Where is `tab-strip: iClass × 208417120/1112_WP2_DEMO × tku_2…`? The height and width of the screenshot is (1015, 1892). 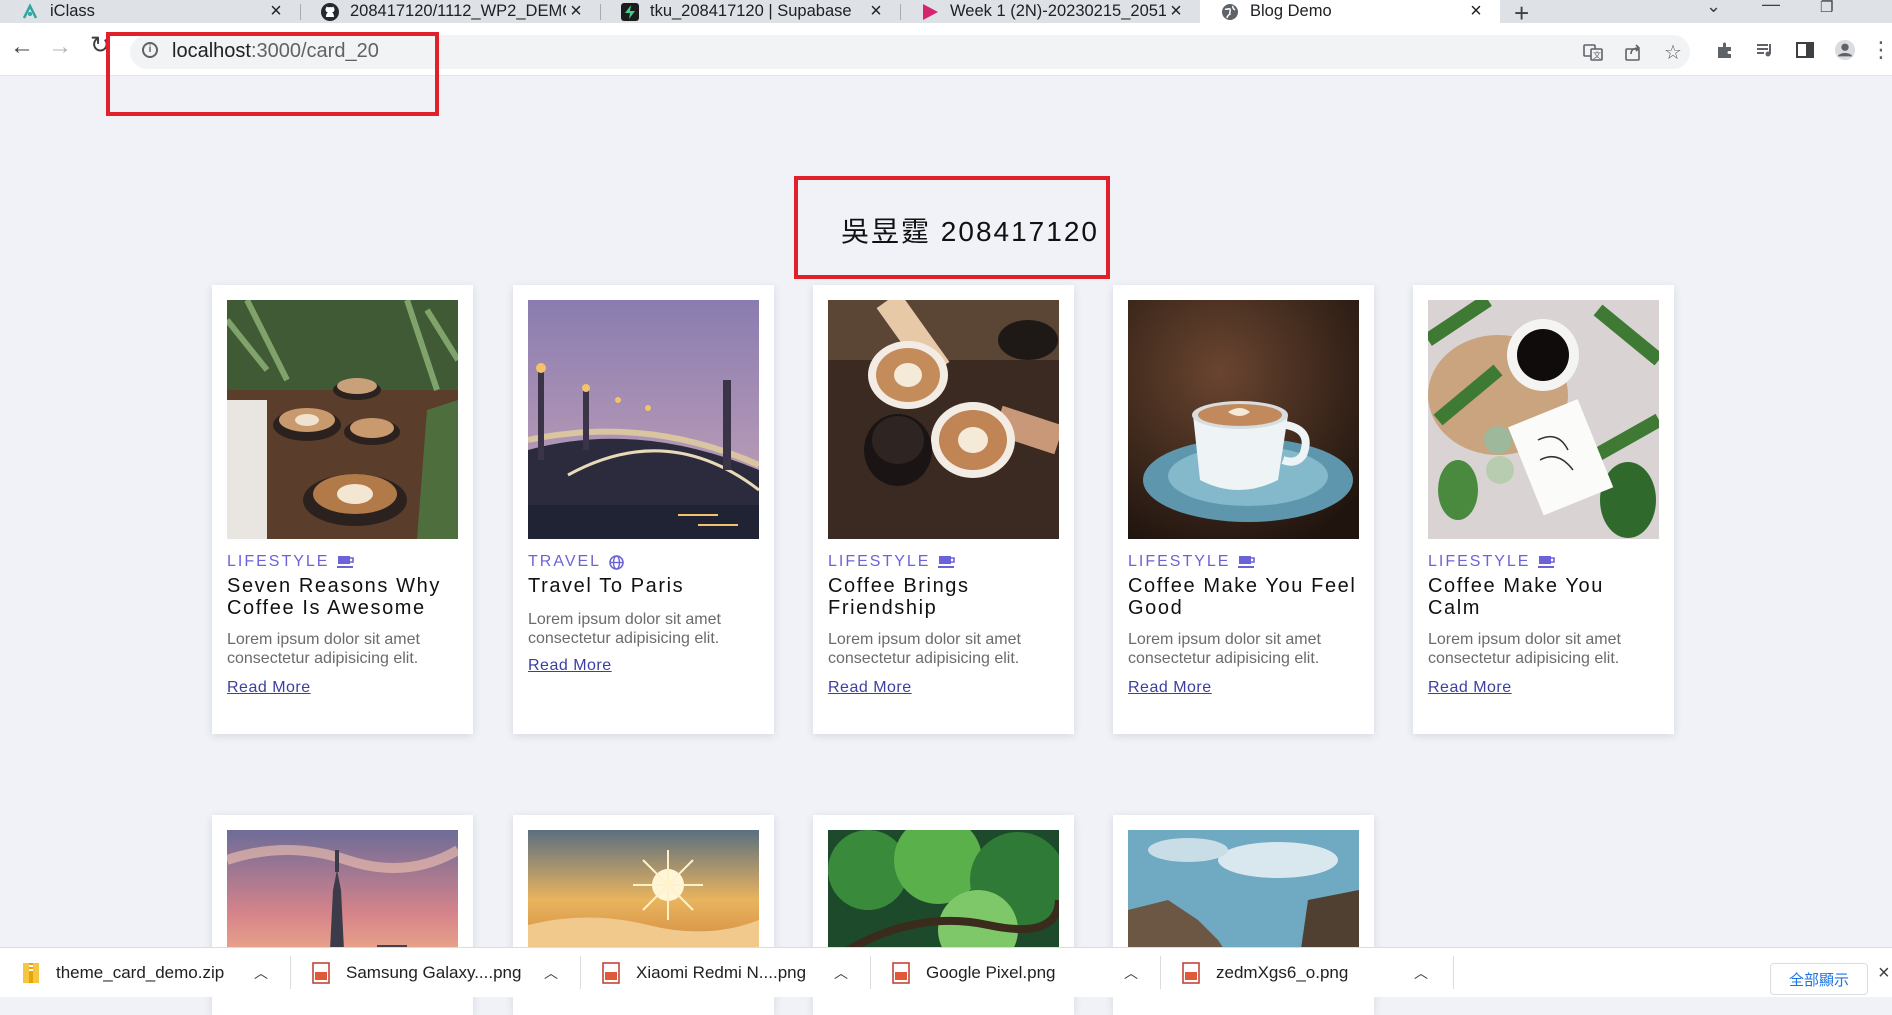
tab-strip: iClass × 208417120/1112_WP2_DEMO × tku_2… is located at coordinates (946, 14).